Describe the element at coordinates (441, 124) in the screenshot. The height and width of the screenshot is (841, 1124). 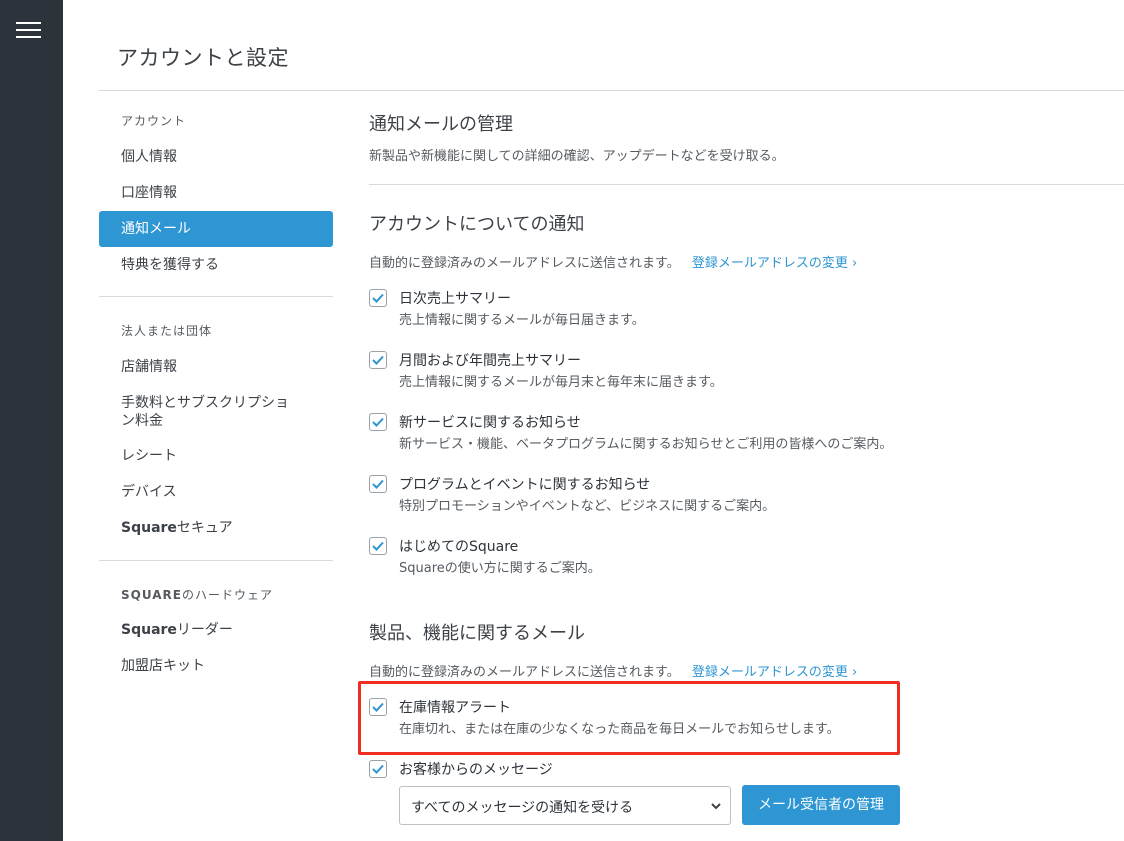
I see `section-title: 通知メールの管理` at that location.